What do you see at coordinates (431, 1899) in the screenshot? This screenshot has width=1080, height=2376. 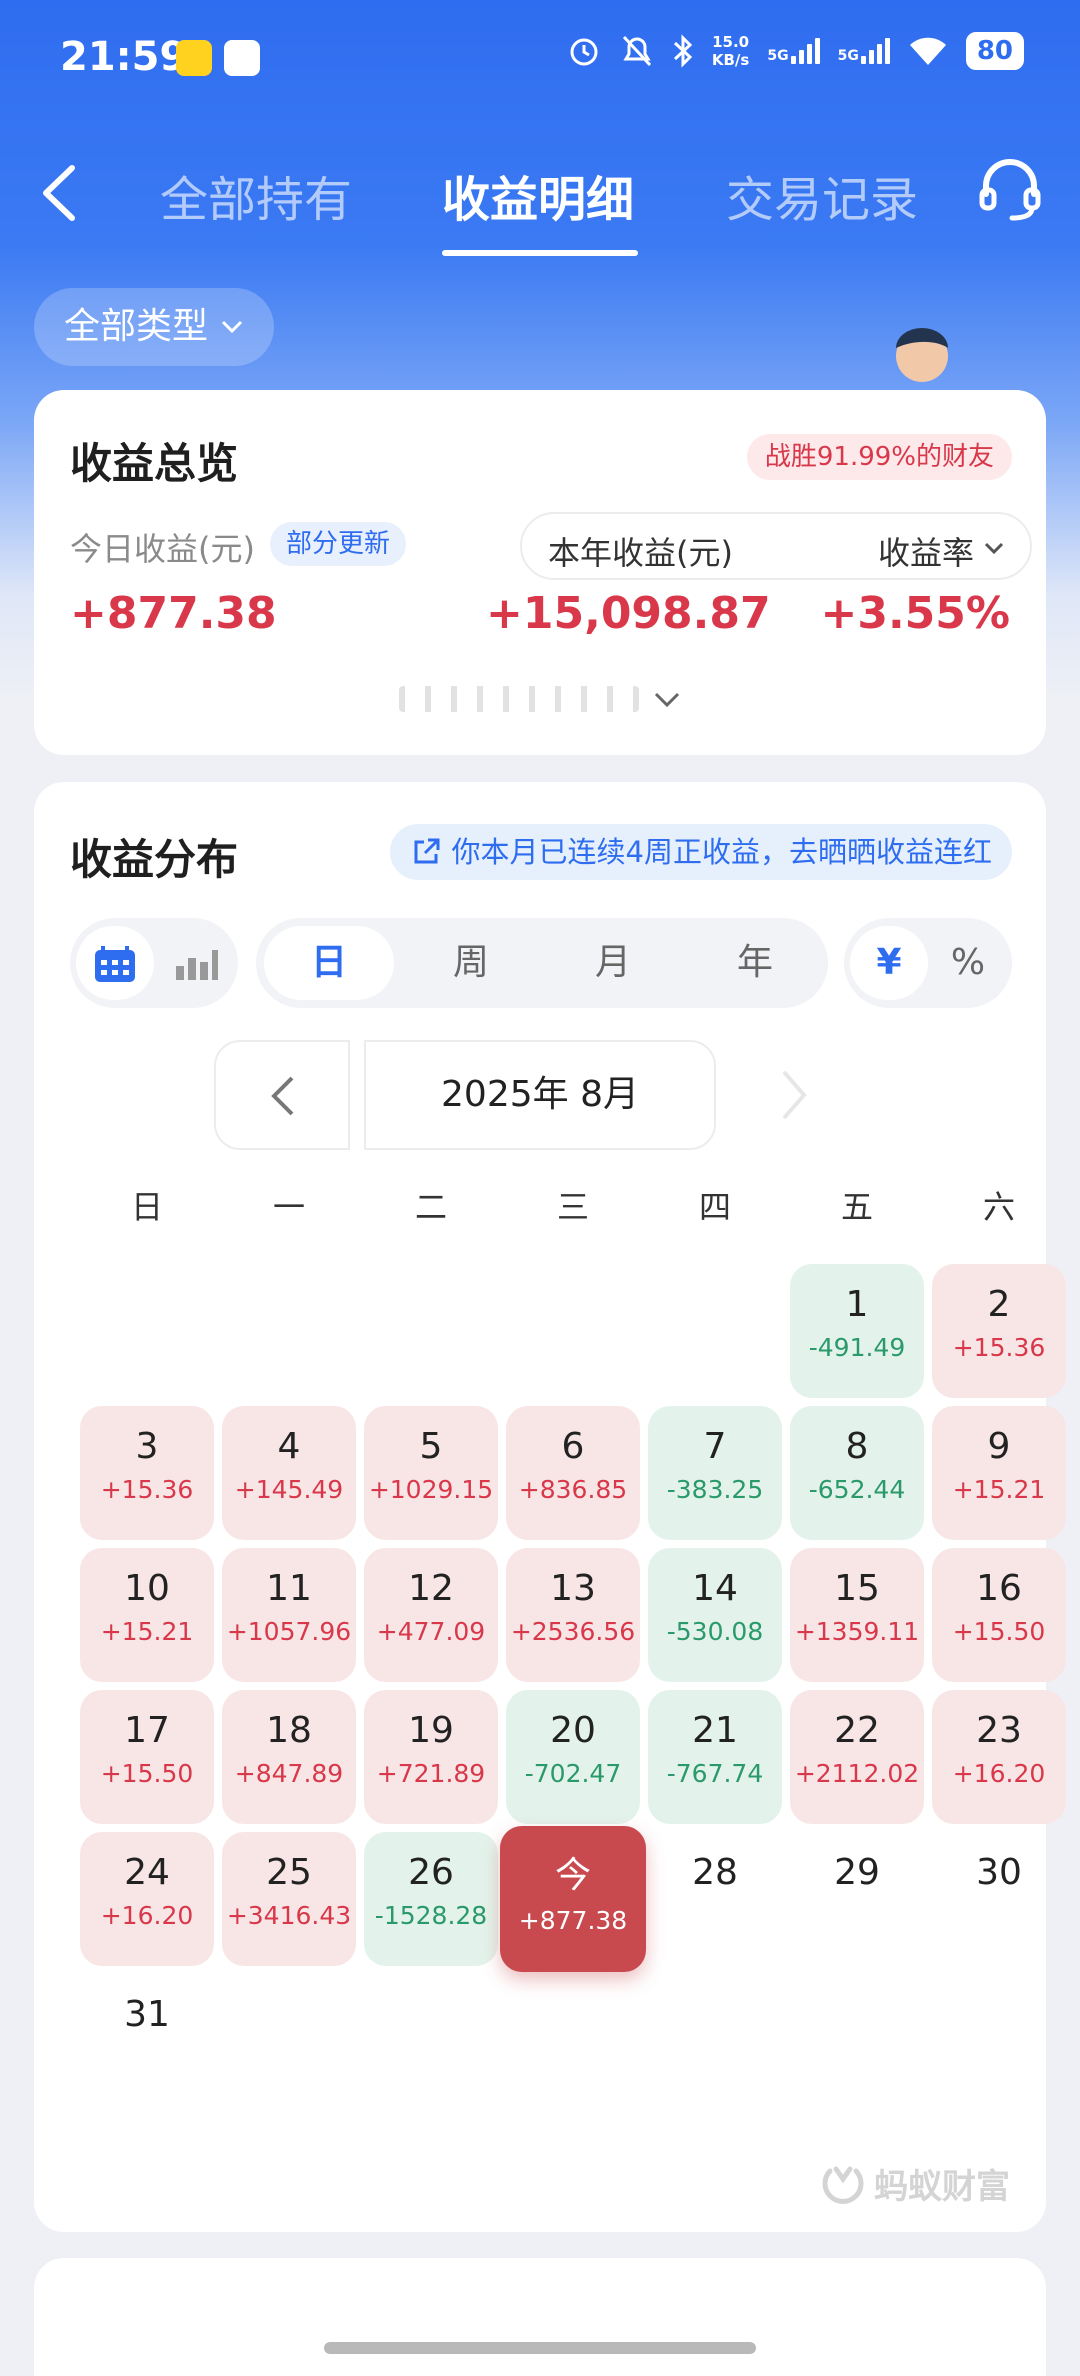 I see `calendar-day: 26 -1528.28` at bounding box center [431, 1899].